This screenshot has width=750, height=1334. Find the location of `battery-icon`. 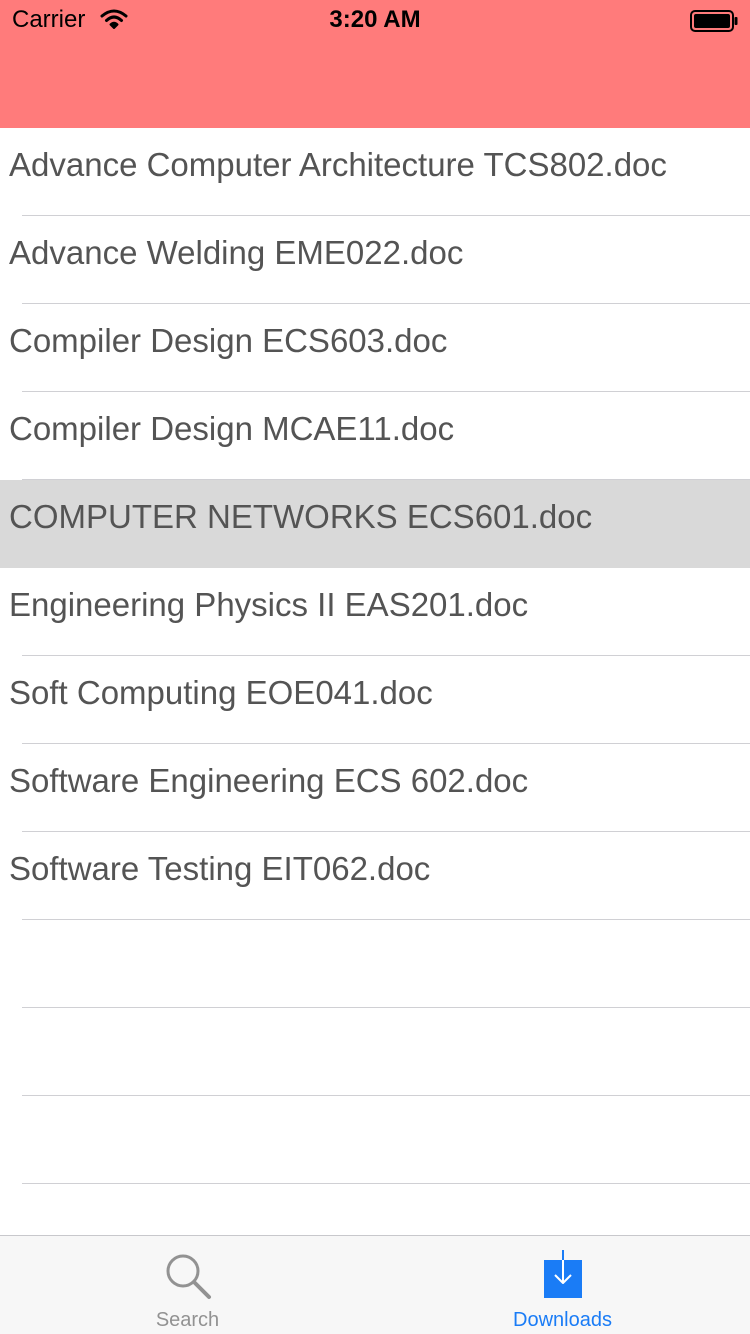

battery-icon is located at coordinates (714, 21).